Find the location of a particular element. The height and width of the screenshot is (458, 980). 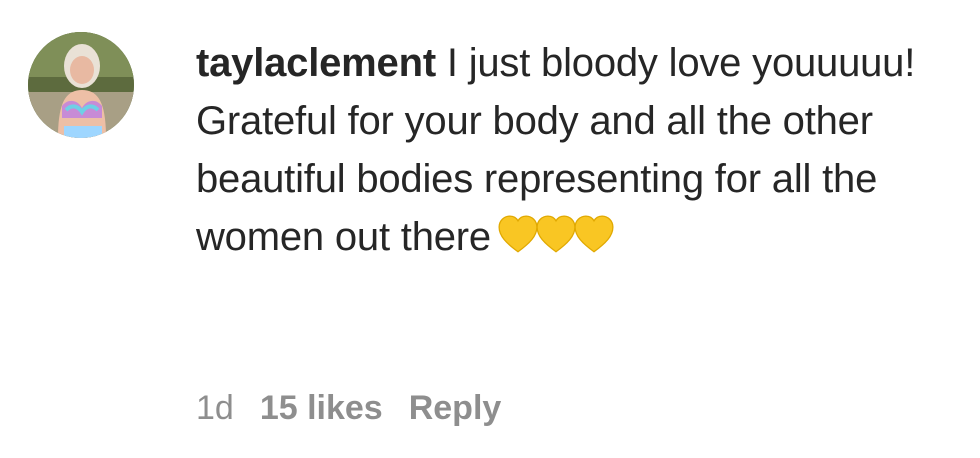

emoji-group is located at coordinates (555, 235).